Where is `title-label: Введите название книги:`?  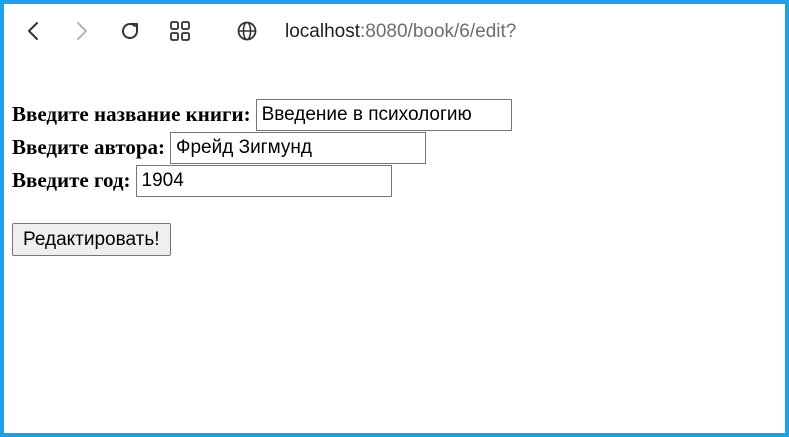
title-label: Введите название книги: is located at coordinates (131, 114).